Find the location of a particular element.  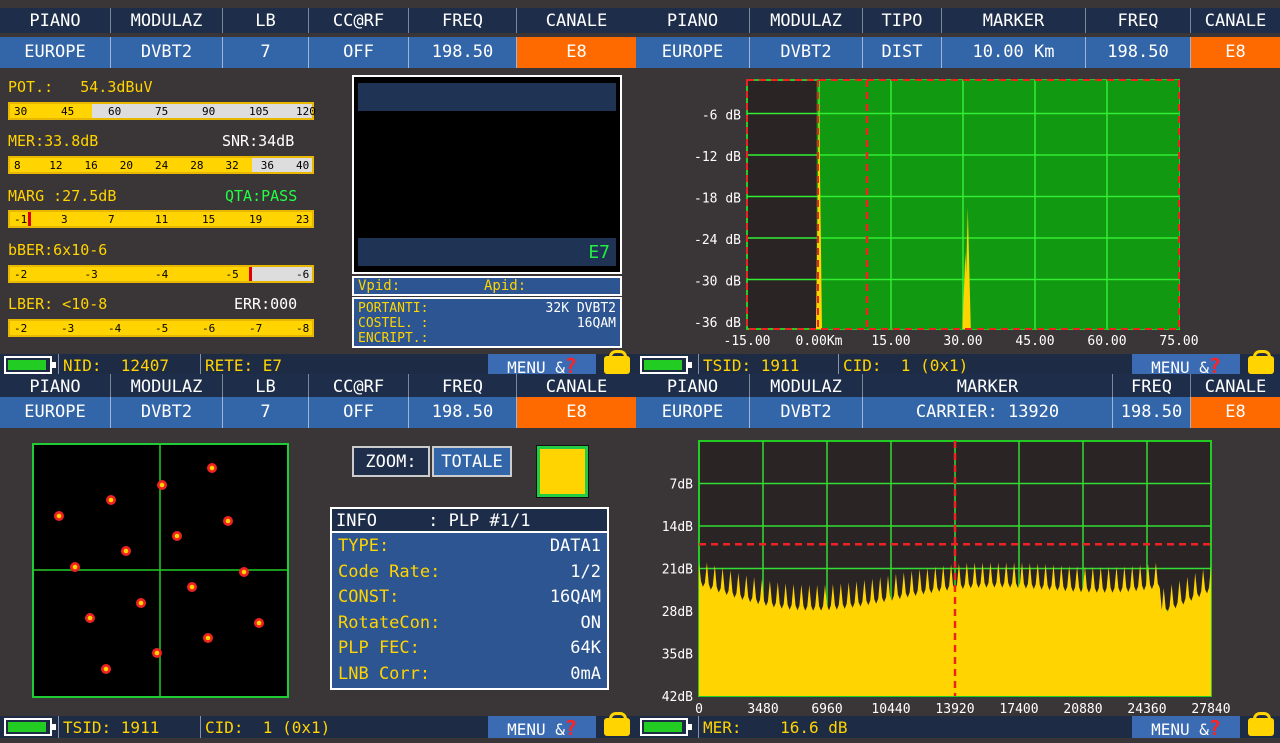

meter-tick: -3 is located at coordinates (91, 274).